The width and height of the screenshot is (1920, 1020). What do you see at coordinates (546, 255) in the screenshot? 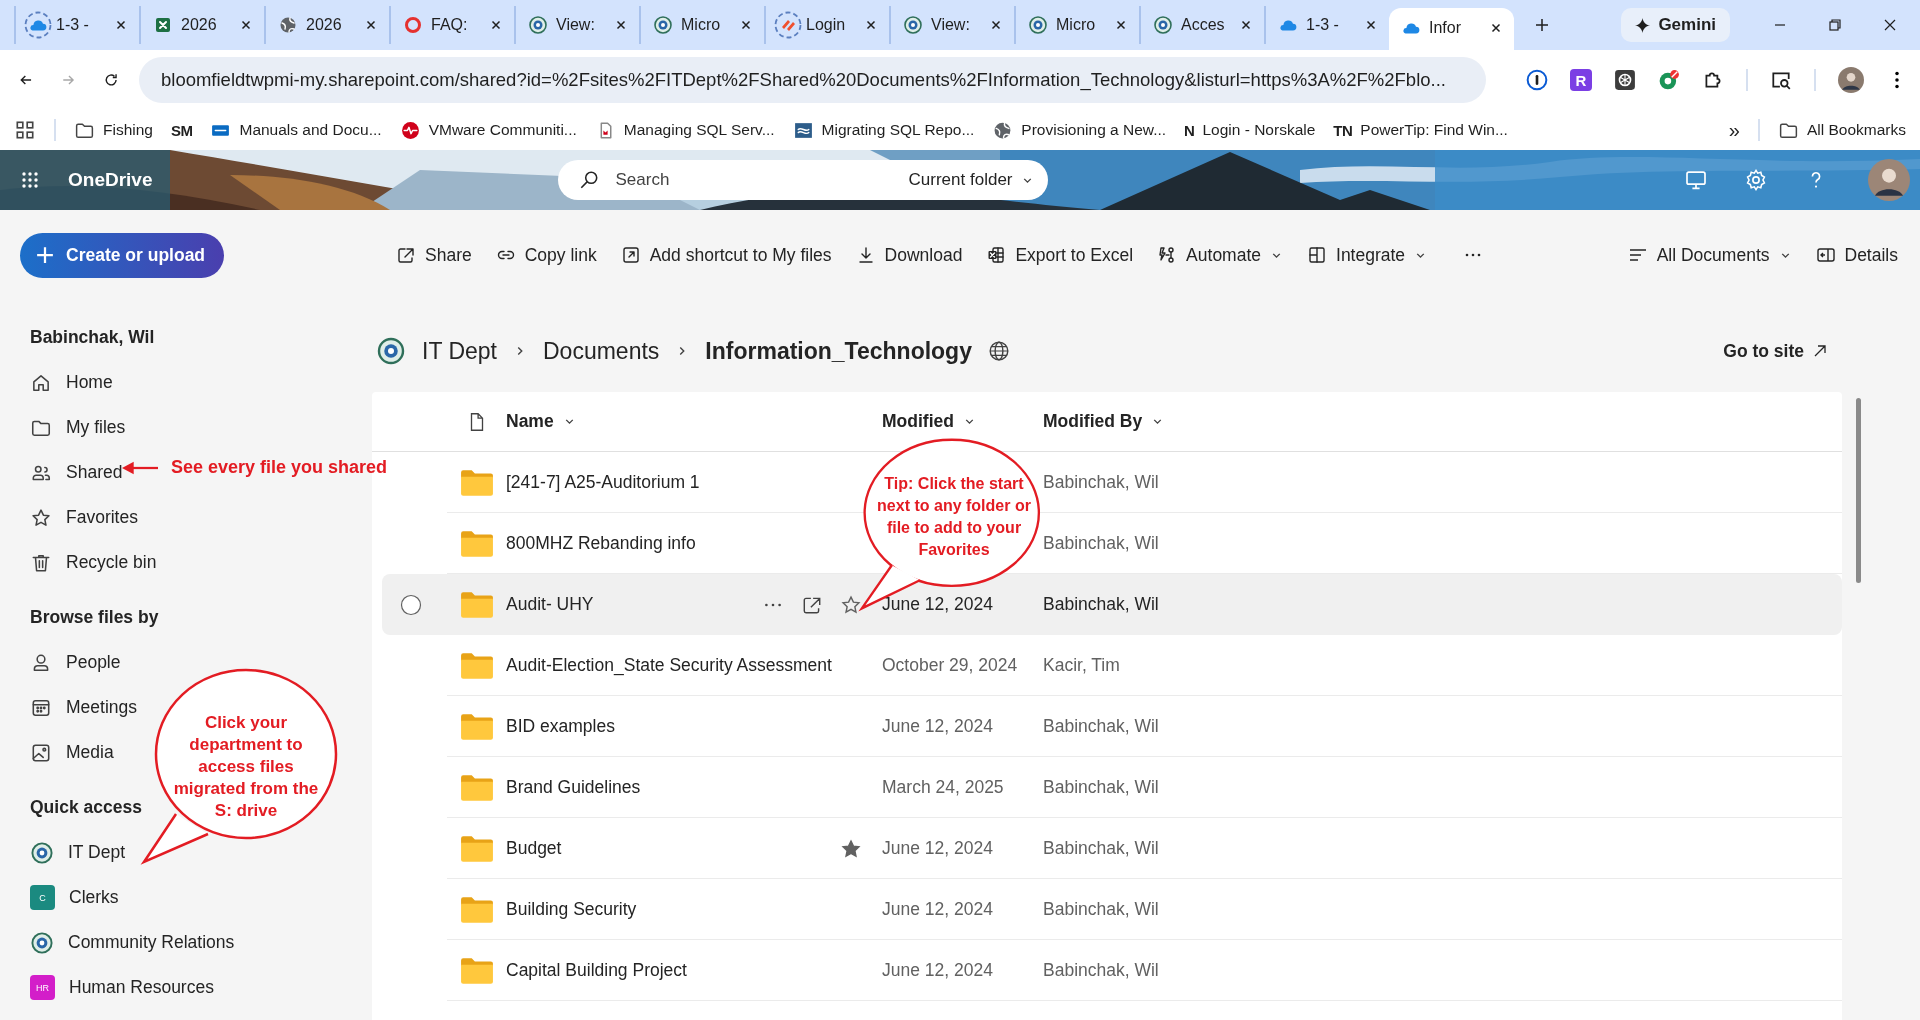
I see `toolbar-button: Copy link` at bounding box center [546, 255].